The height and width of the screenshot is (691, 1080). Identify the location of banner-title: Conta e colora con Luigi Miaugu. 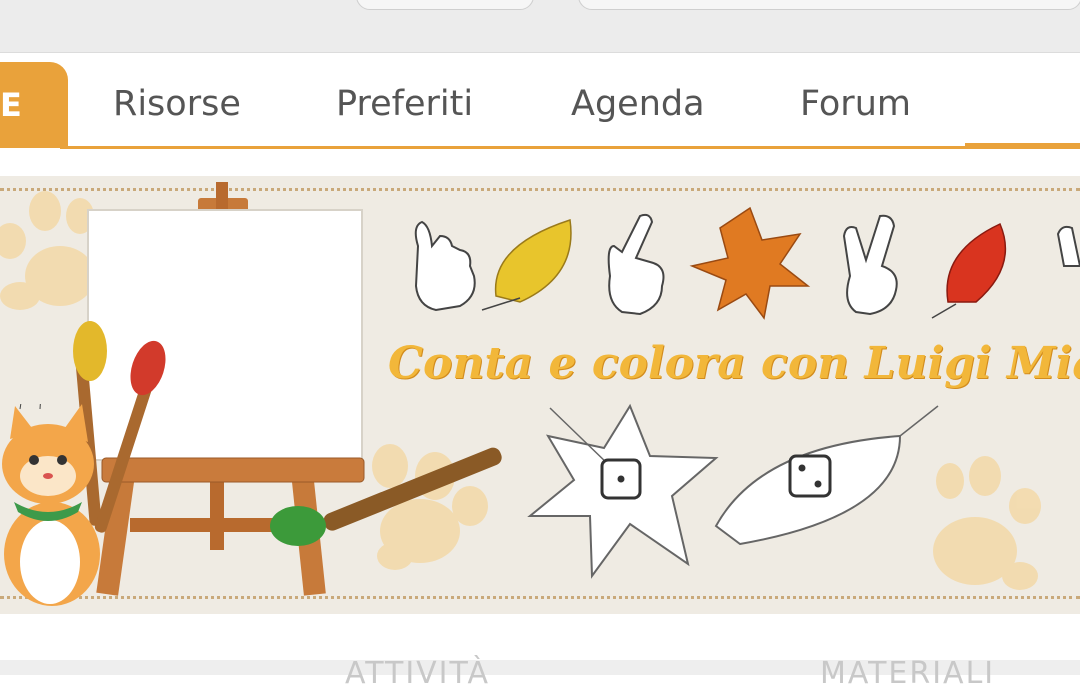
(734, 363).